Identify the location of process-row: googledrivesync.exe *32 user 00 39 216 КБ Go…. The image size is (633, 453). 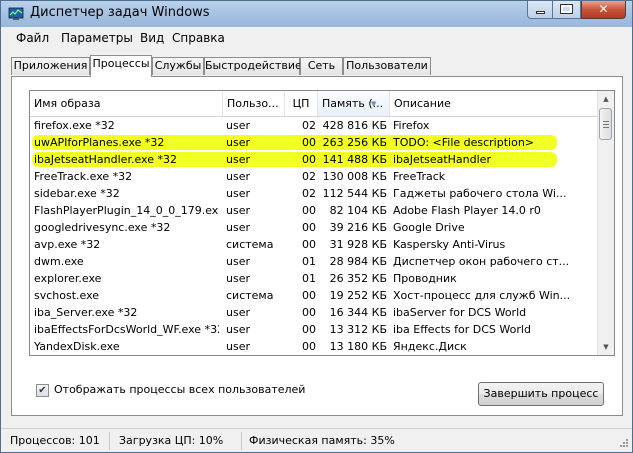
(315, 227).